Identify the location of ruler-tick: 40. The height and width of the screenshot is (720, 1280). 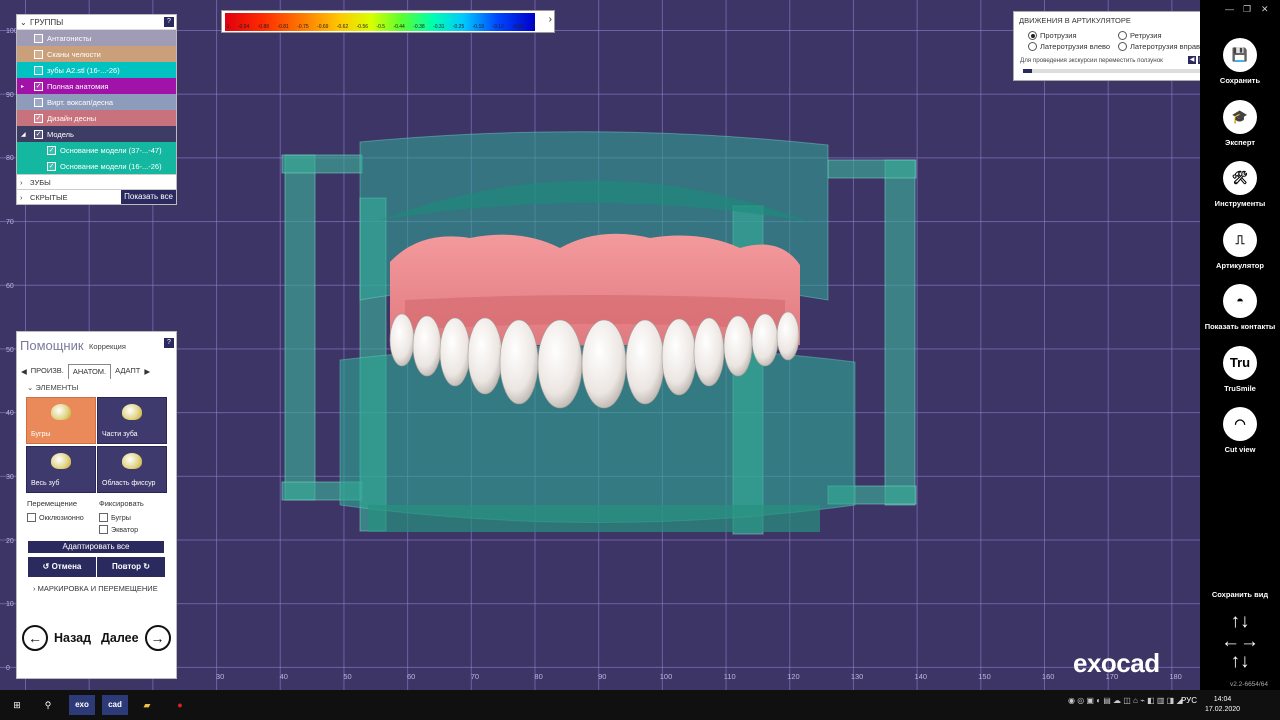
(10, 414).